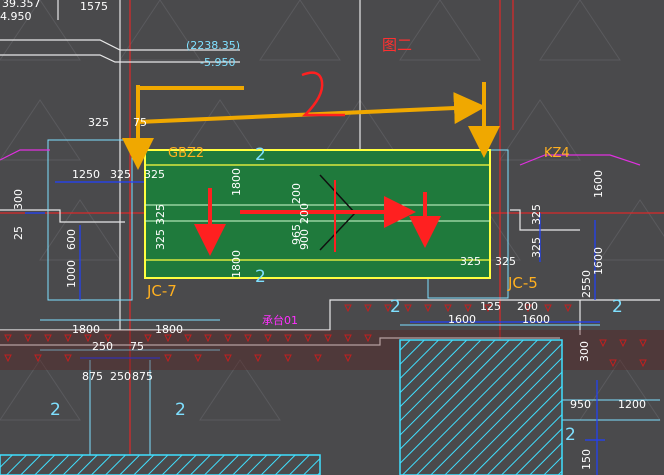  I want to click on dim-600: 600, so click(71, 239).